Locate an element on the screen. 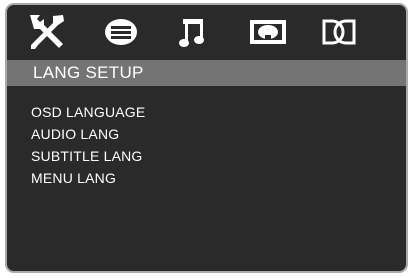 This screenshot has height=278, width=415. tab-audio-setup is located at coordinates (193, 32).